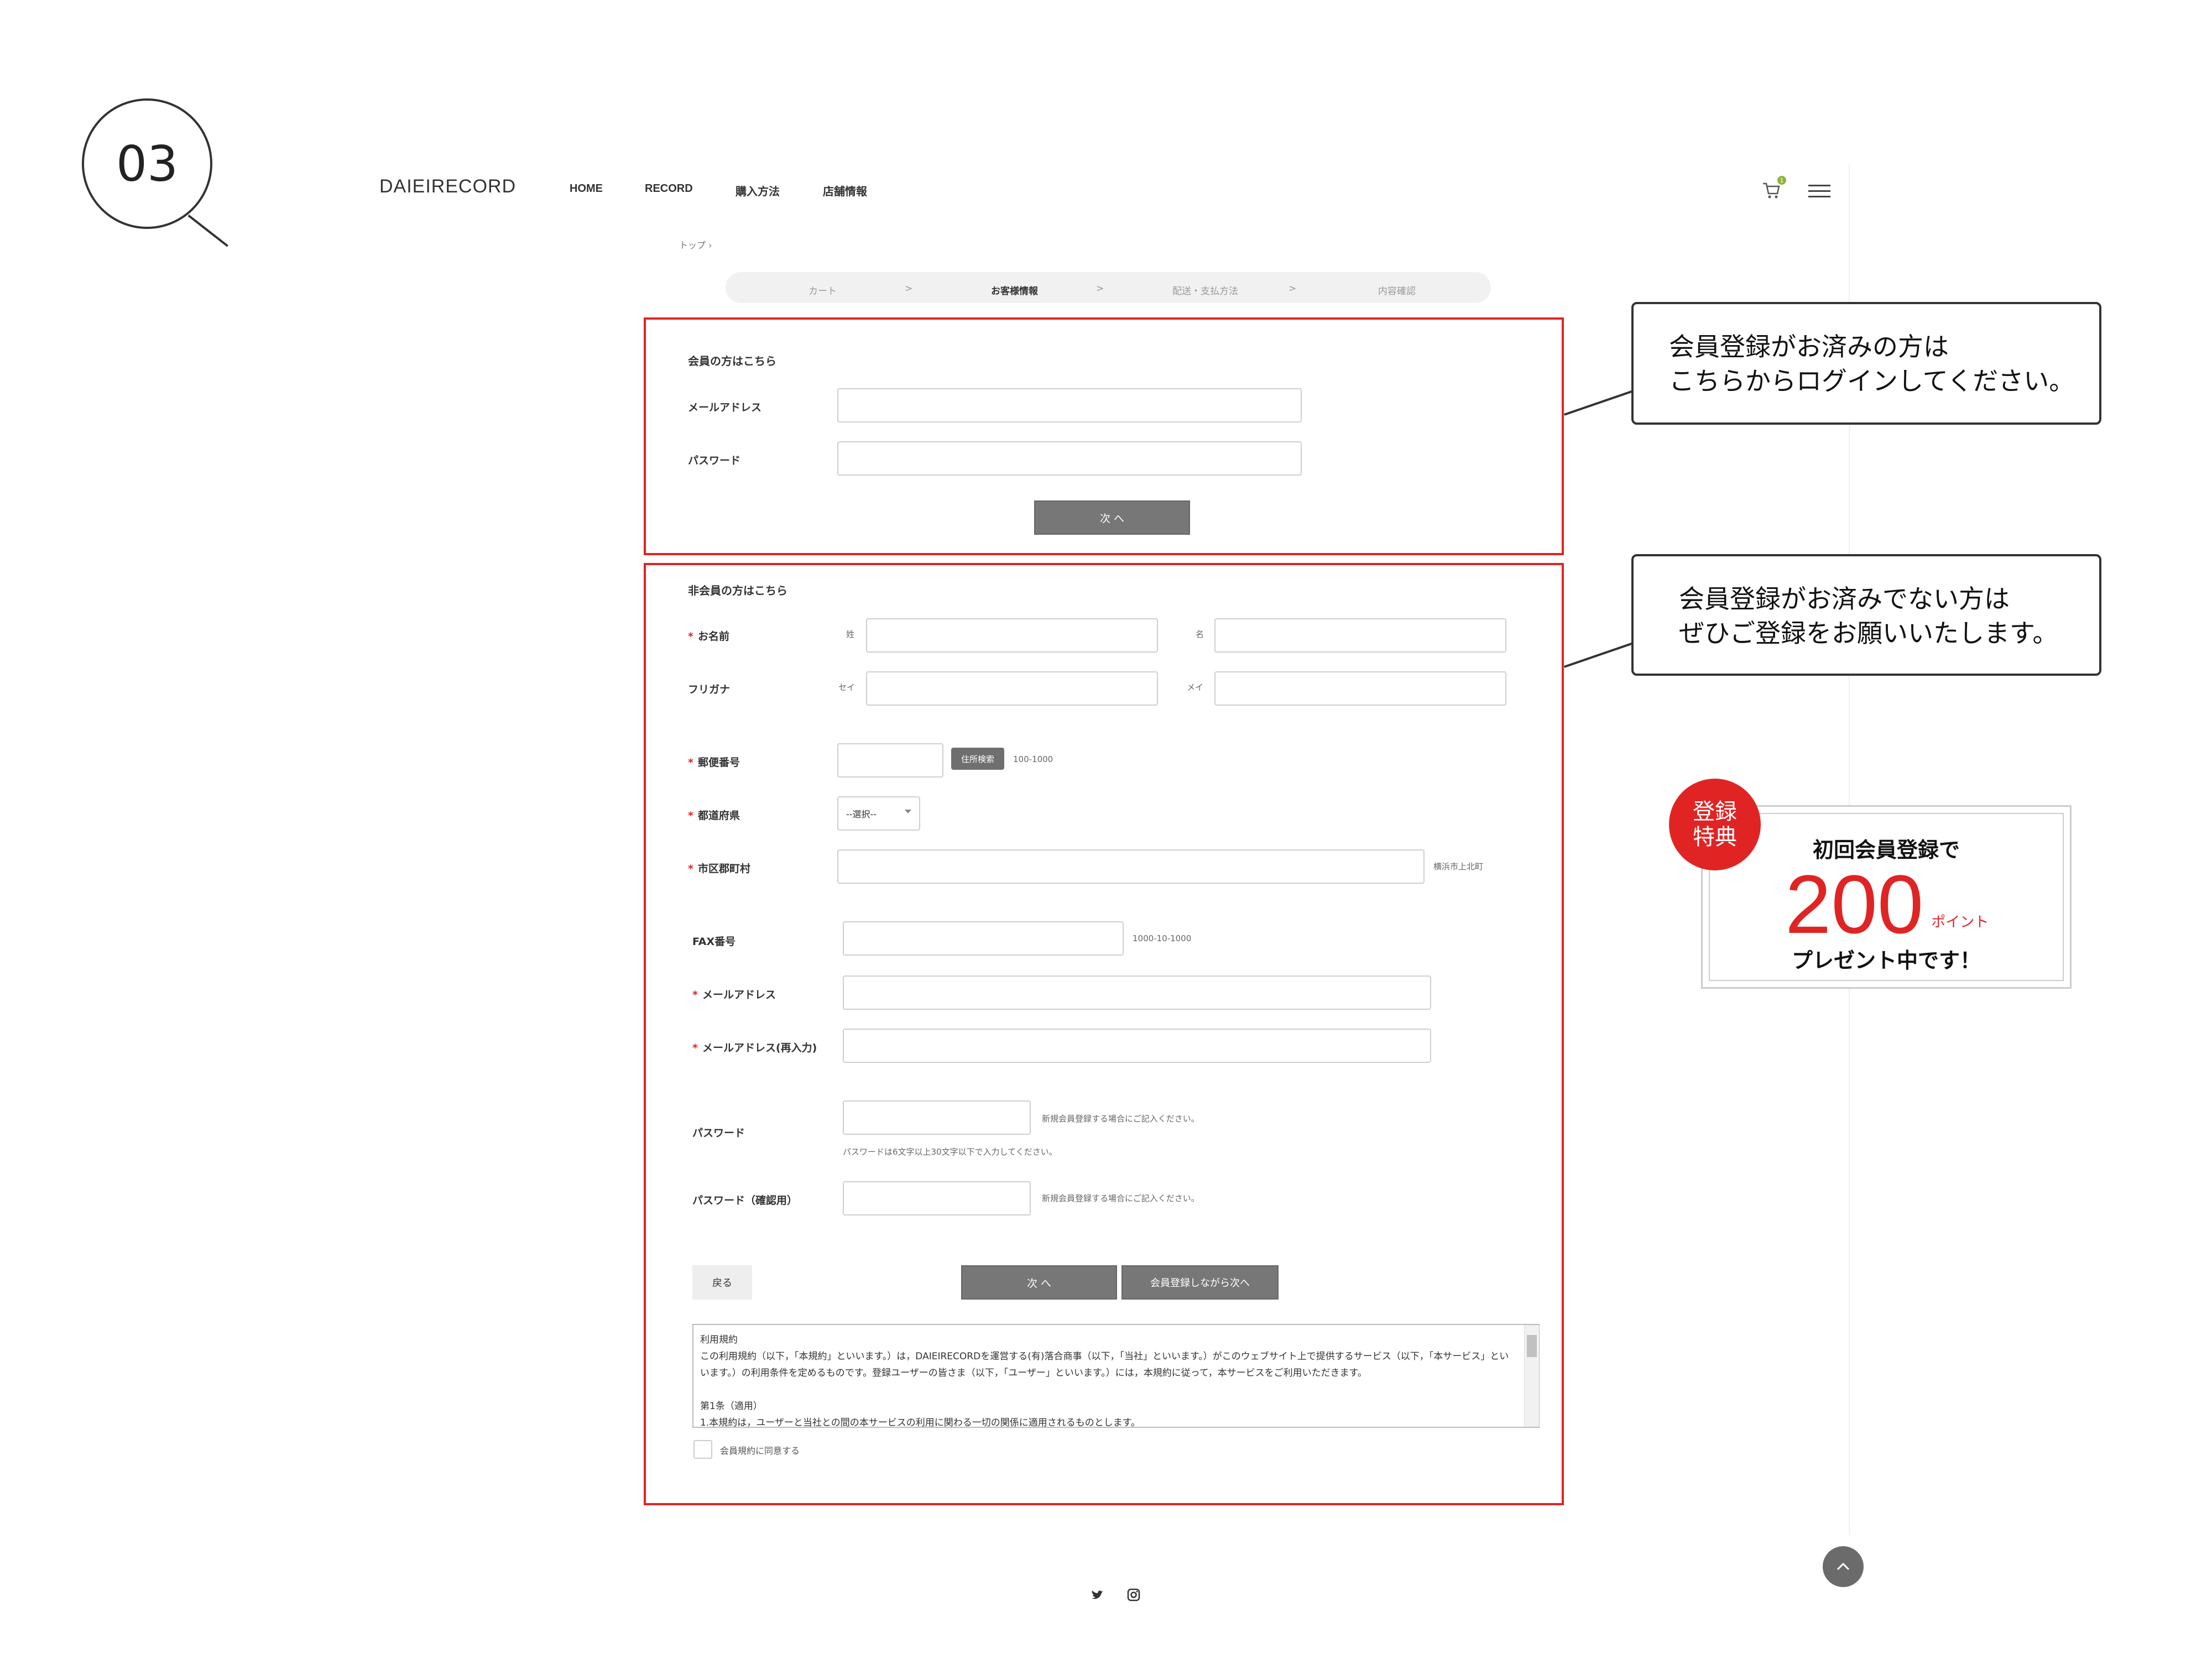 This screenshot has width=2212, height=1659. Describe the element at coordinates (1163, 938) in the screenshot. I see `fax-hint: 1000-10-1000` at that location.